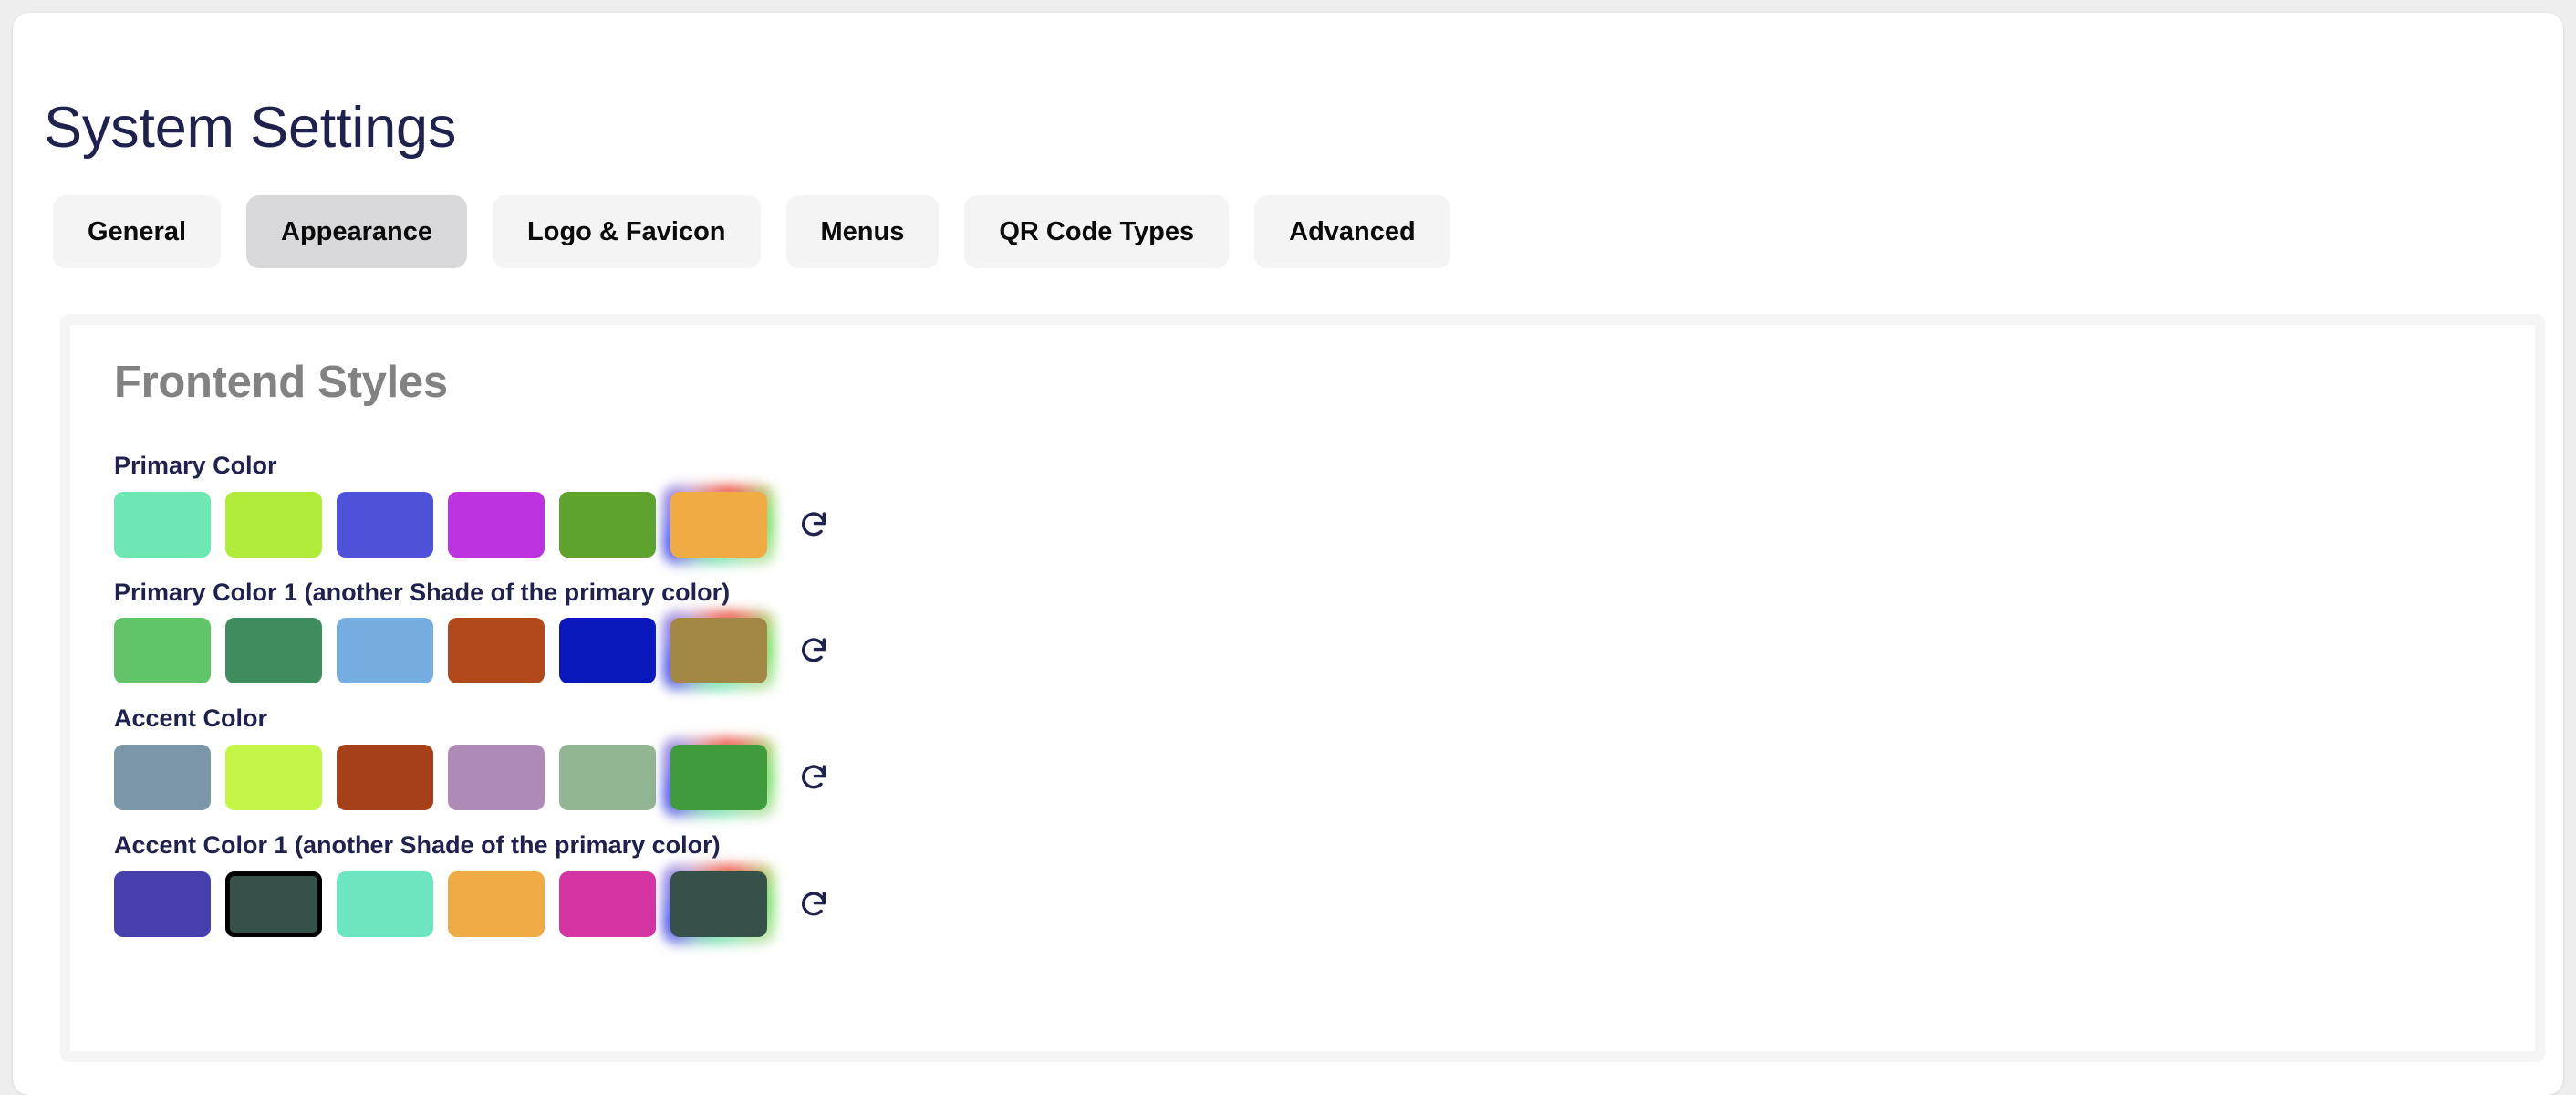 The width and height of the screenshot is (2576, 1095). What do you see at coordinates (627, 231) in the screenshot?
I see `tab-logo-favicon: Logo & Favicon` at bounding box center [627, 231].